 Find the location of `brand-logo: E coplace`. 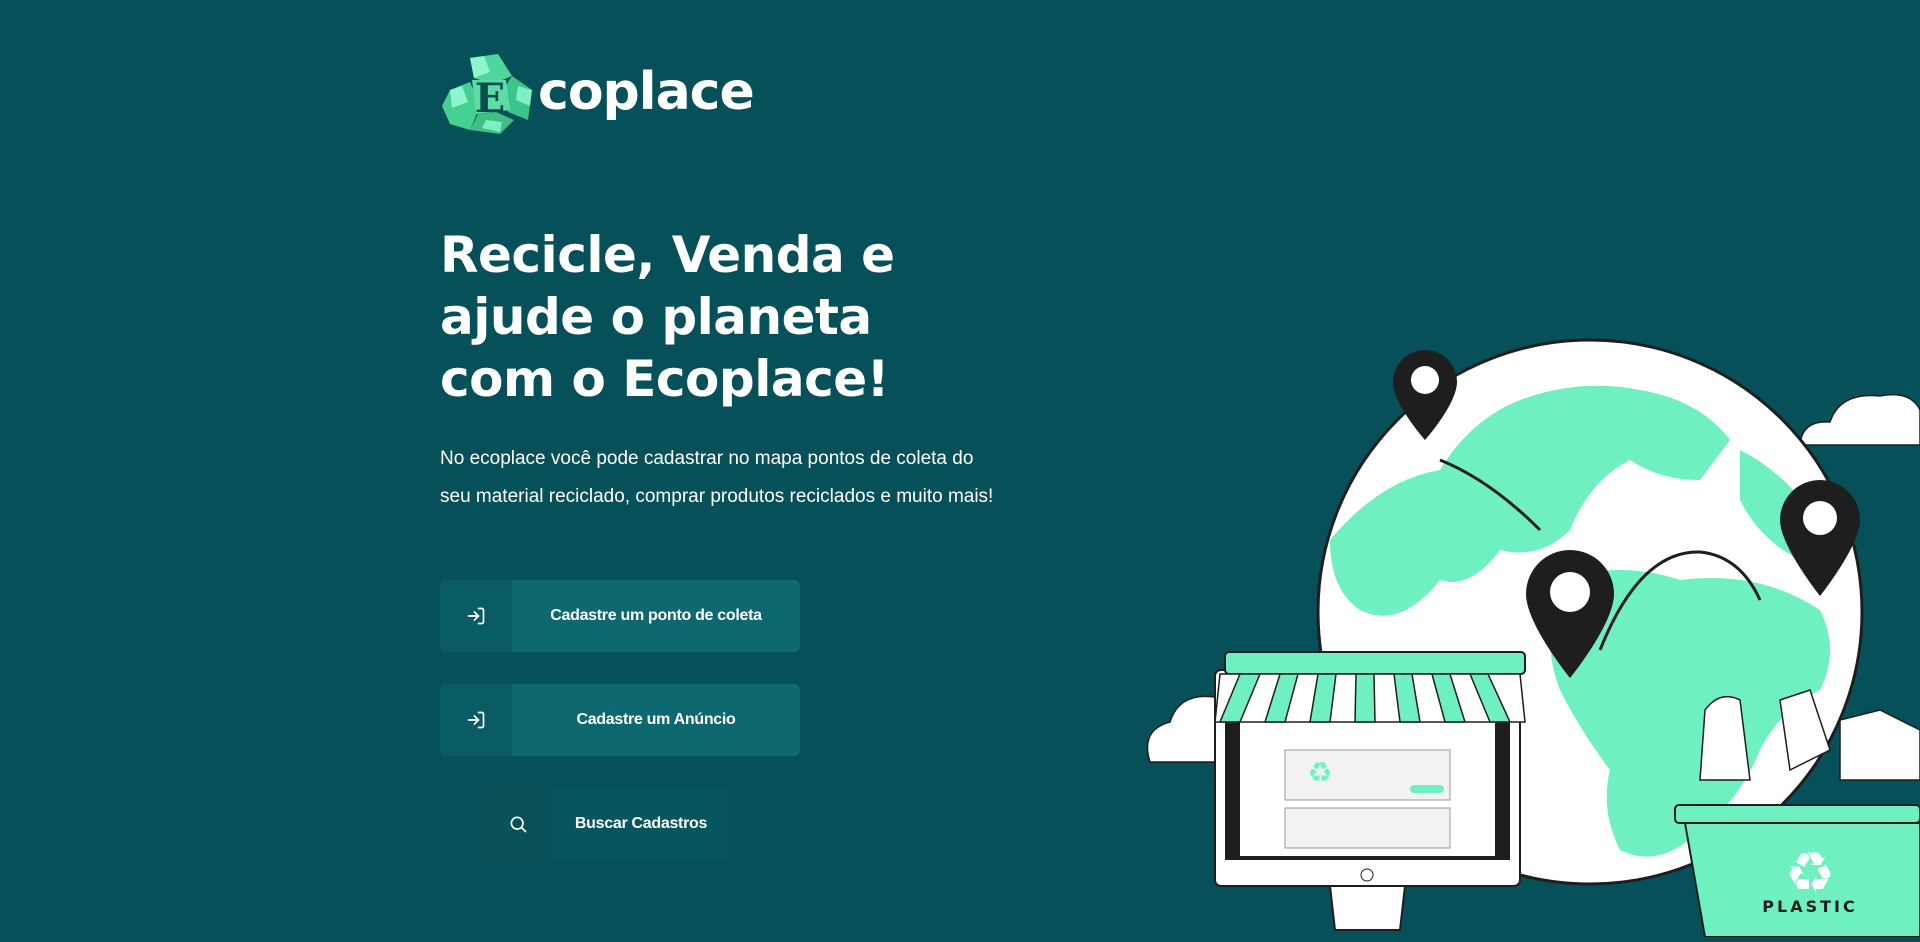

brand-logo: E coplace is located at coordinates (597, 94).